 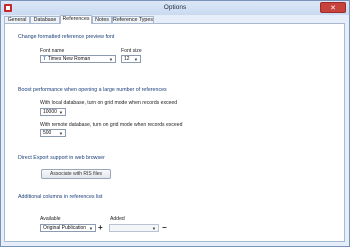 What do you see at coordinates (50, 112) in the screenshot?
I see `local-db-threshold-value: 10000` at bounding box center [50, 112].